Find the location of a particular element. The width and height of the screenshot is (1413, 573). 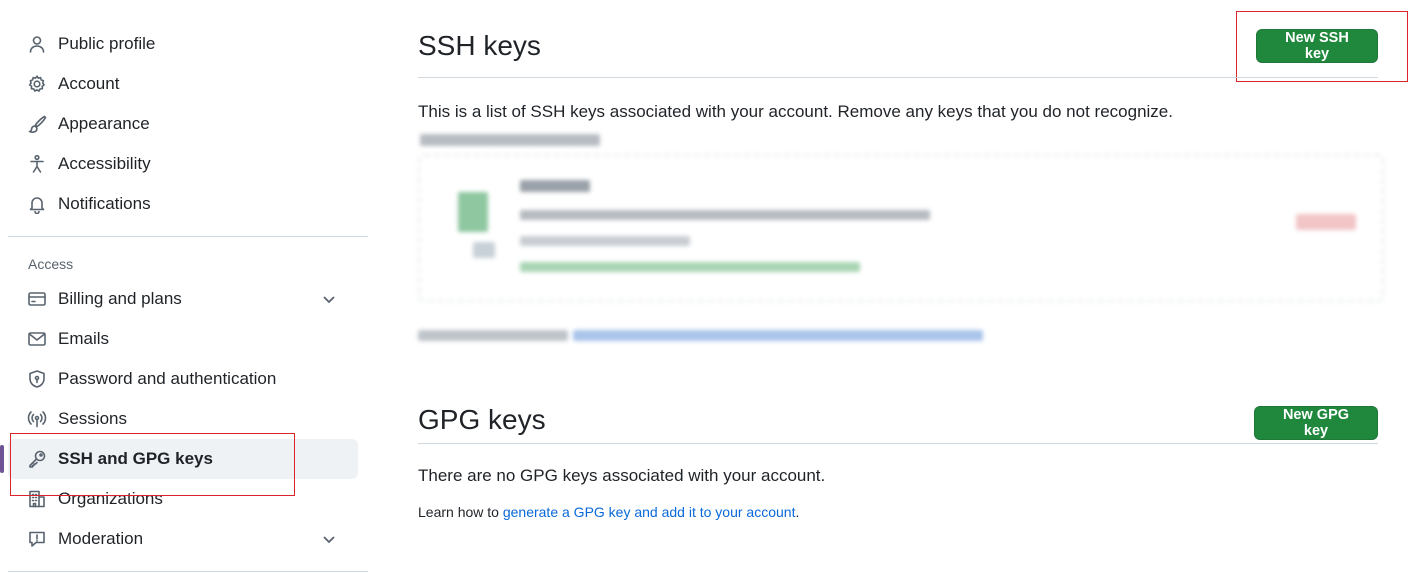

sidebar-item-label: Billing and plans is located at coordinates (120, 298).